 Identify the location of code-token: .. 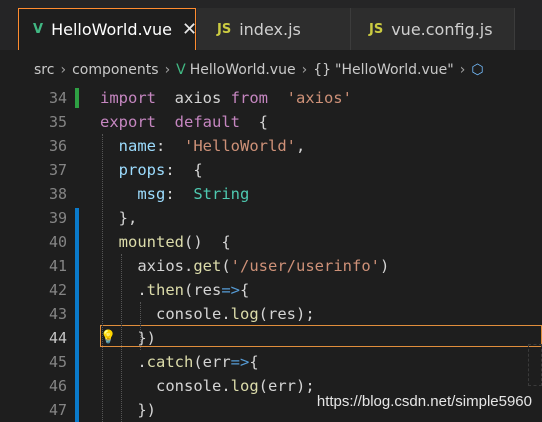
(123, 290).